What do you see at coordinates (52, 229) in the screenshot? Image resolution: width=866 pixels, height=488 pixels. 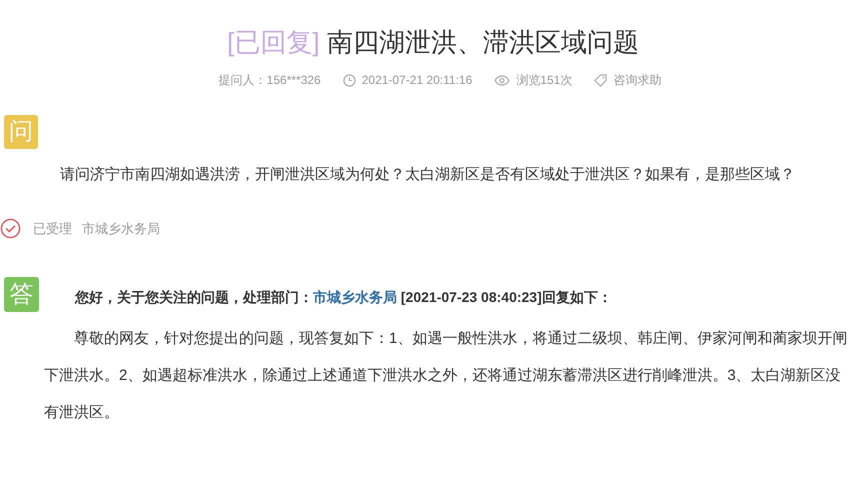 I see `status-text: 已受理` at bounding box center [52, 229].